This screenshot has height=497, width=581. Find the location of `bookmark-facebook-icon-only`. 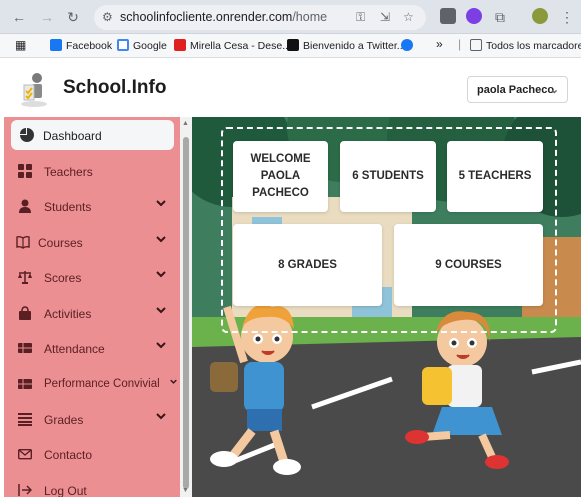

bookmark-facebook-icon-only is located at coordinates (409, 45).